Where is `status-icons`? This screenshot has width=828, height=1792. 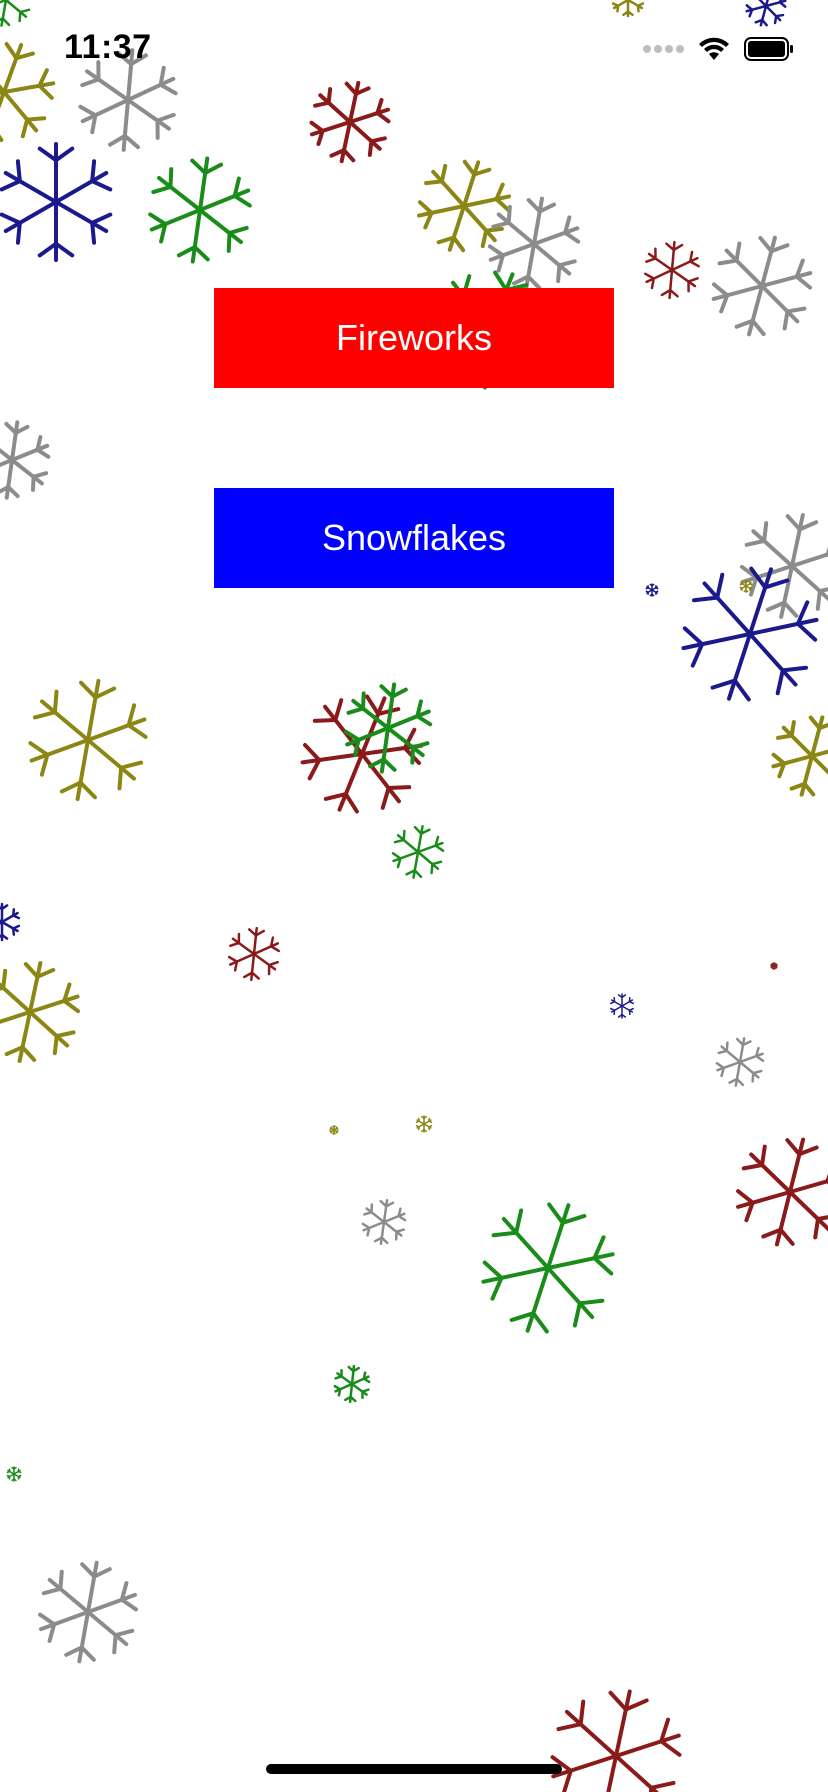 status-icons is located at coordinates (718, 49).